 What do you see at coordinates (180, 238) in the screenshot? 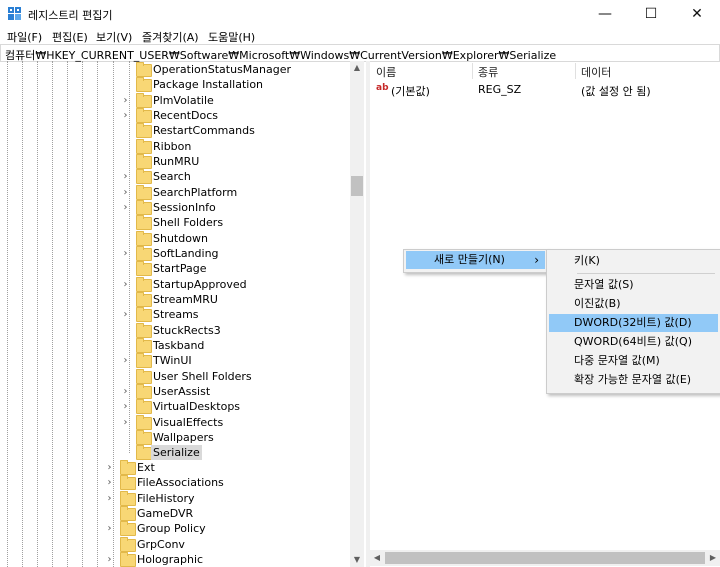
I see `tree-node-label: Shutdown` at bounding box center [180, 238].